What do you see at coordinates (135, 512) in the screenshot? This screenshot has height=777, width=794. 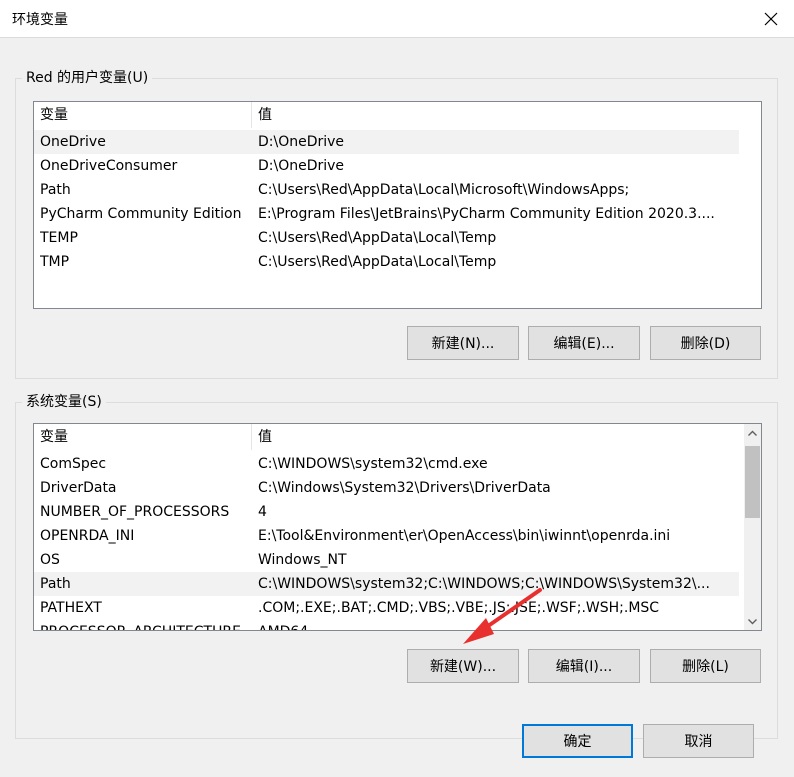 I see `row-name: NUMBER_OF_PROCESSORS` at bounding box center [135, 512].